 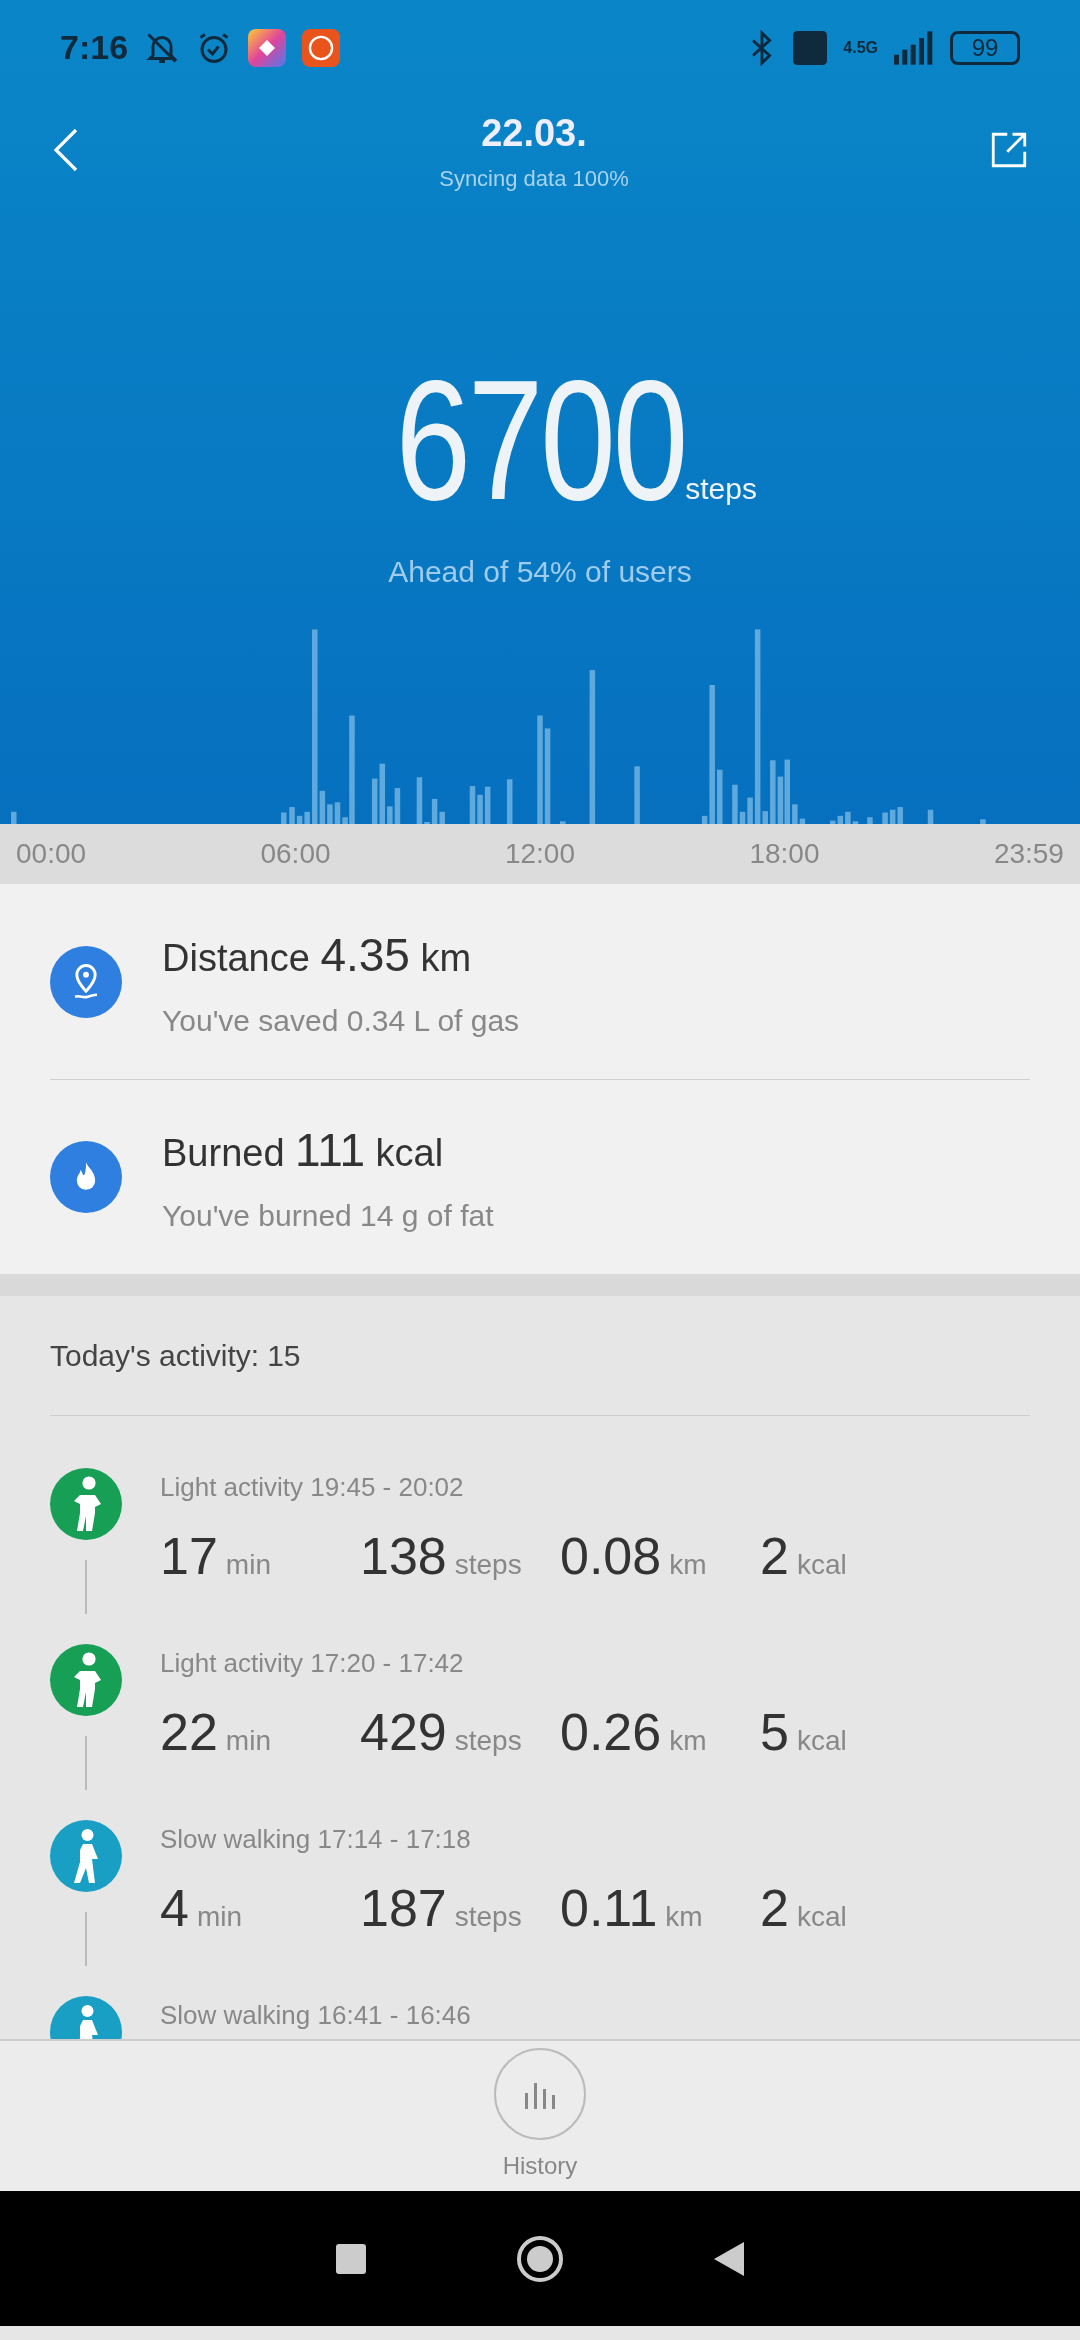 I want to click on sync-status: Syncing data 100%, so click(x=534, y=179).